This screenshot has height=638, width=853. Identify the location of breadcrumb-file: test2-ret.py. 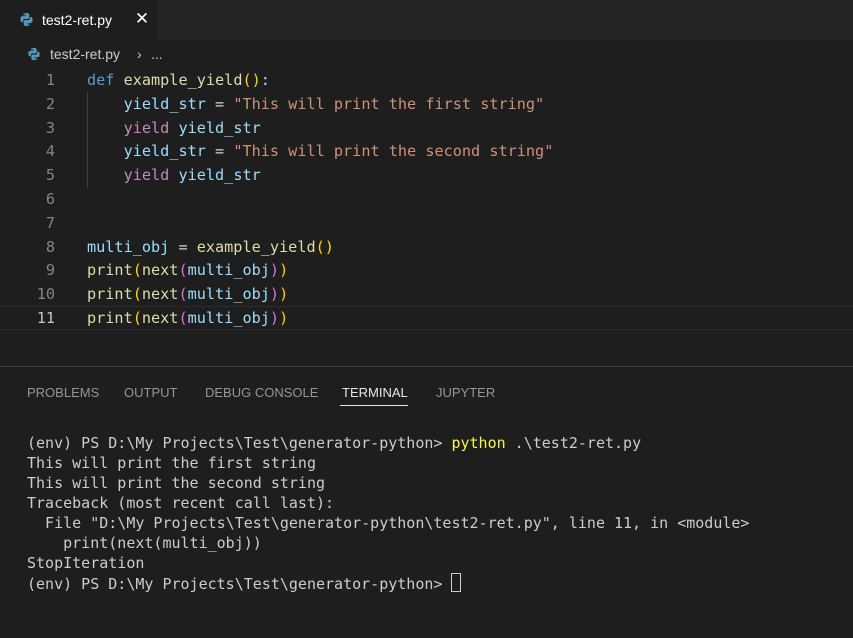
(85, 54).